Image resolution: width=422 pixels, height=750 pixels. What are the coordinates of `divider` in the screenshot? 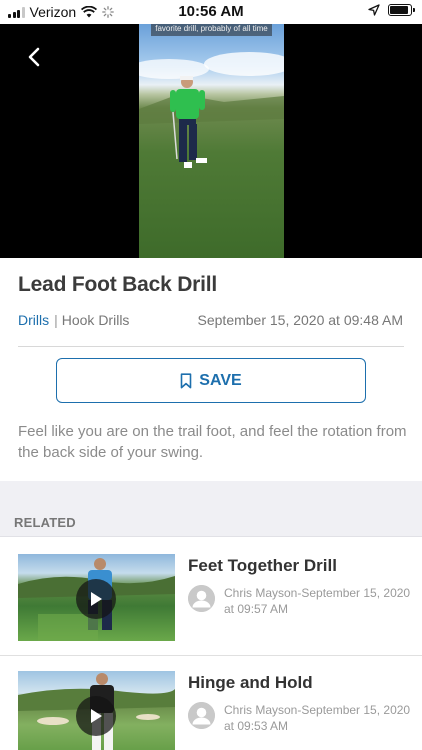 It's located at (211, 346).